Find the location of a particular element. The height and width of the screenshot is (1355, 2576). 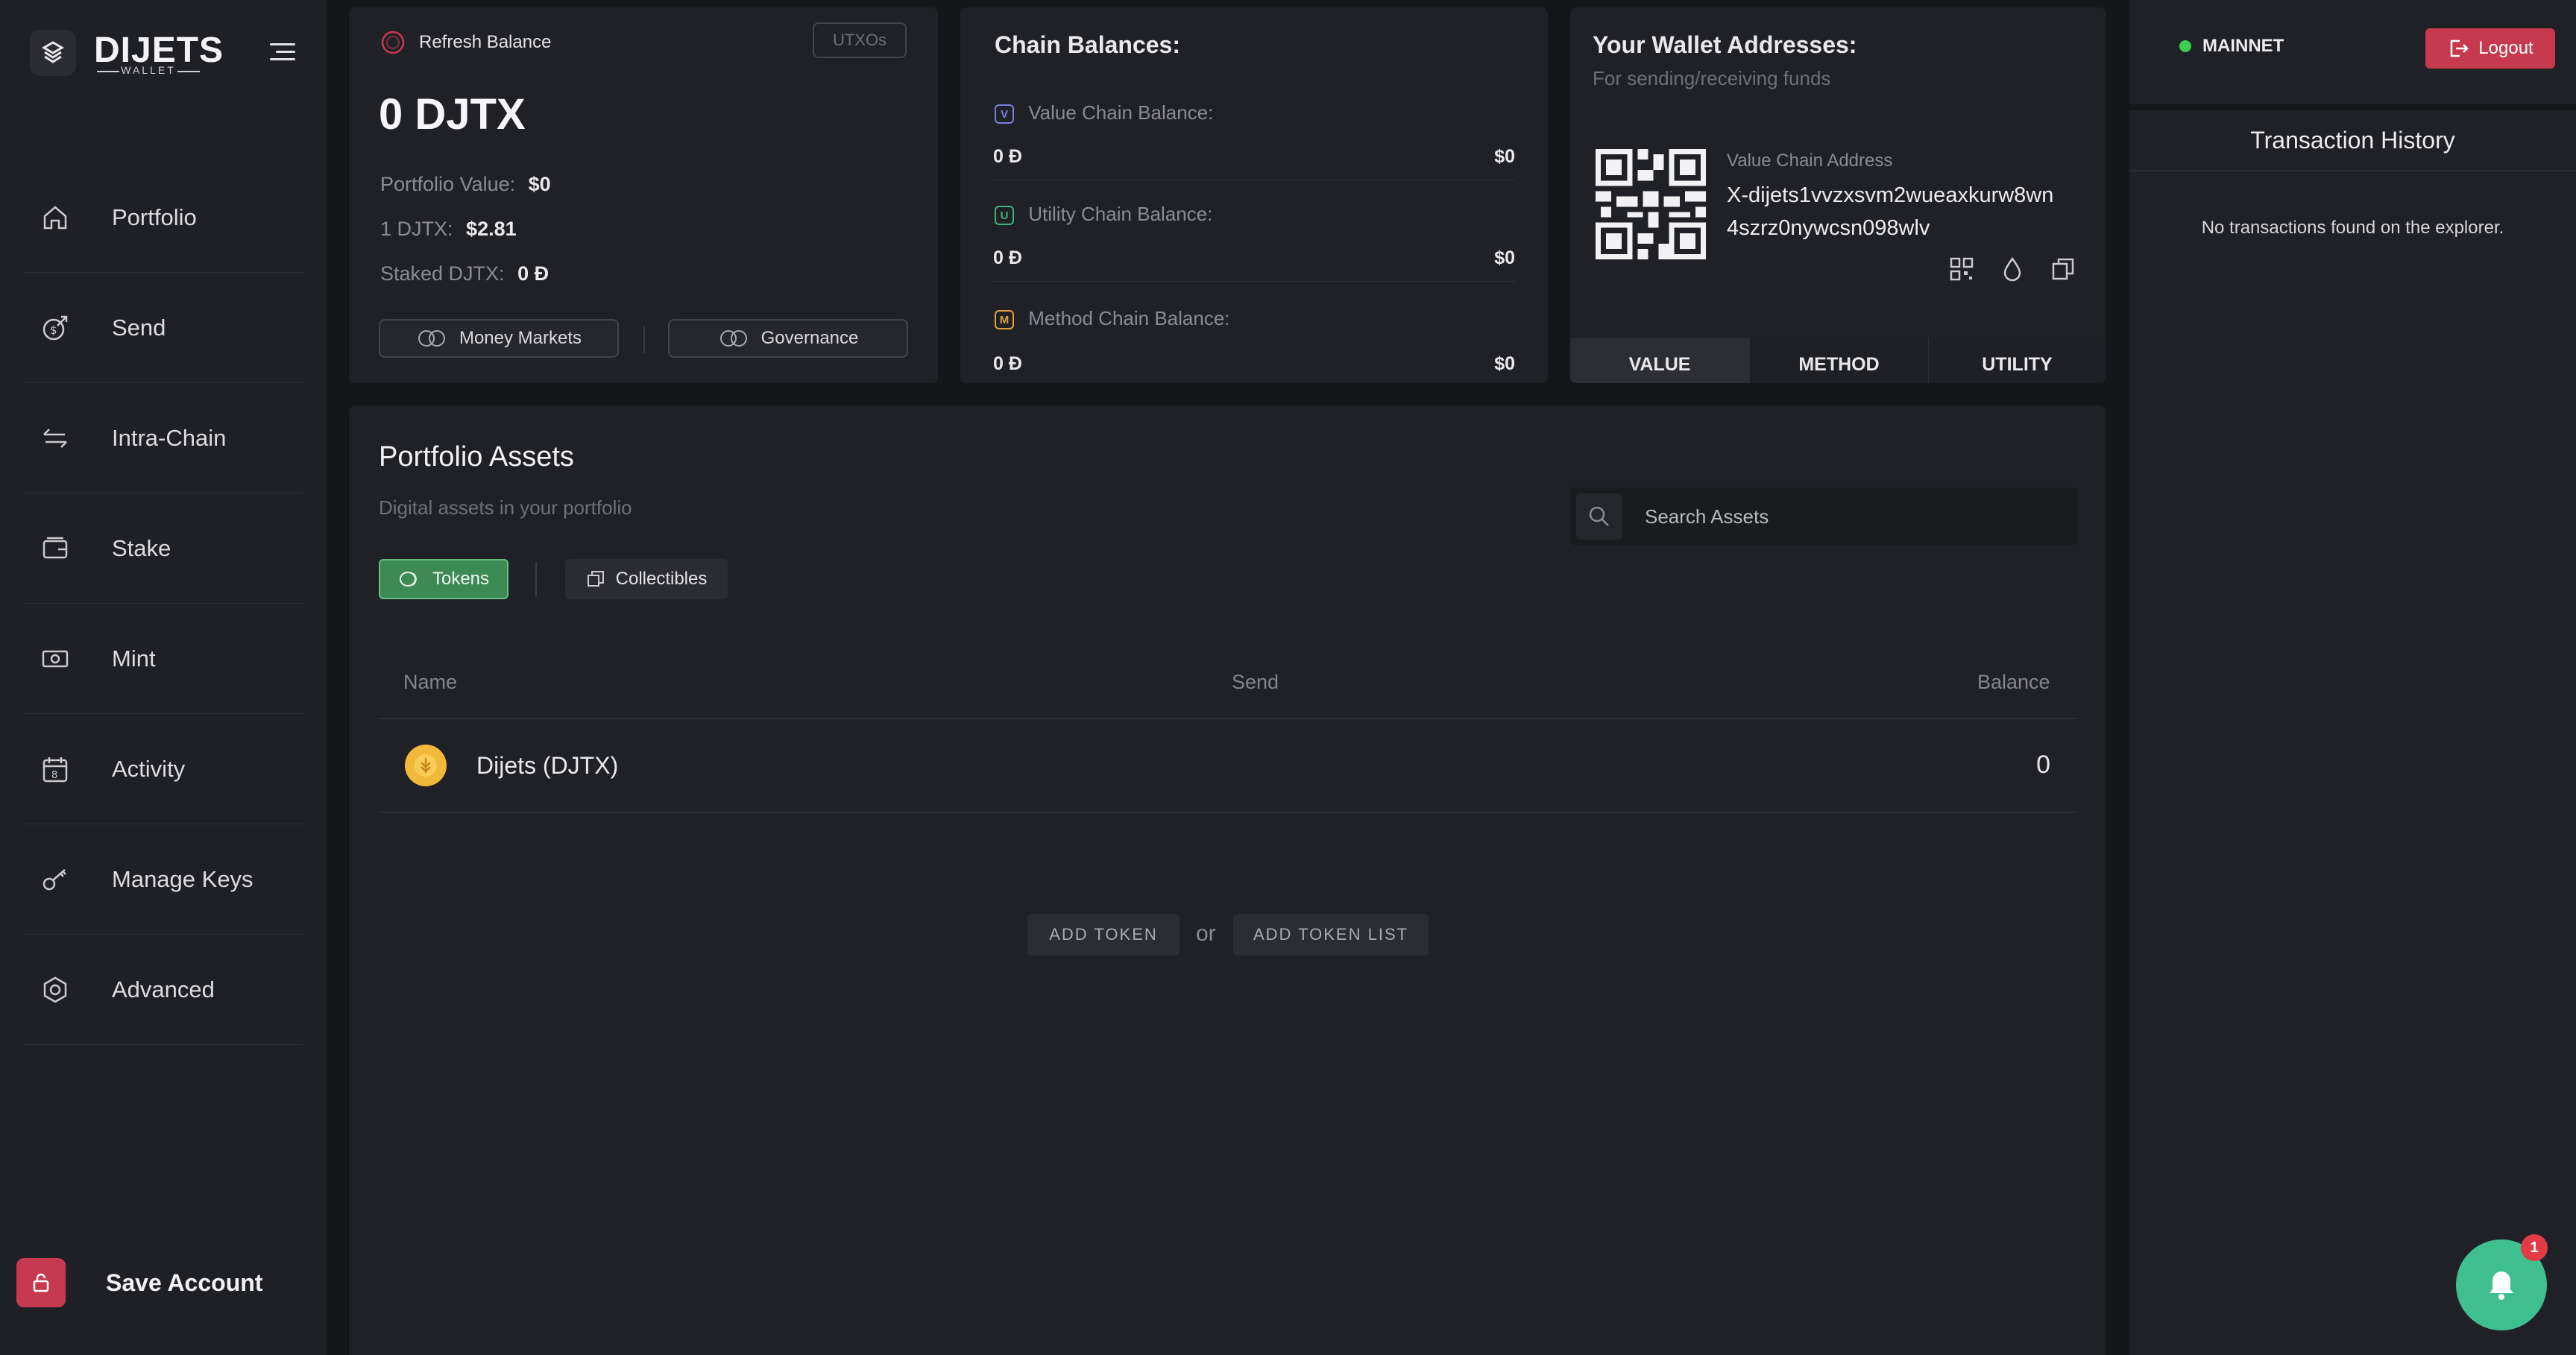

portfolio-value-label: Portfolio Value: is located at coordinates (448, 184).